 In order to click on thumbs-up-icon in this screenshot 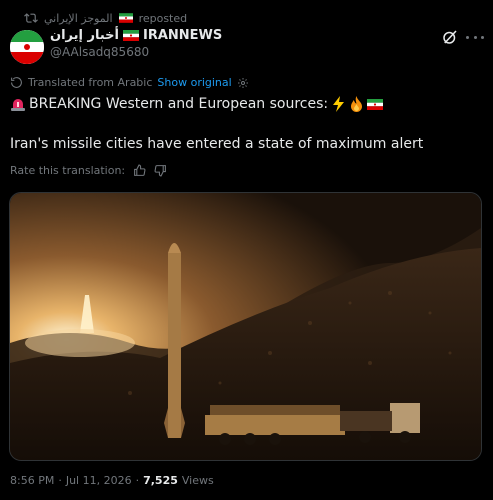, I will do `click(139, 170)`.